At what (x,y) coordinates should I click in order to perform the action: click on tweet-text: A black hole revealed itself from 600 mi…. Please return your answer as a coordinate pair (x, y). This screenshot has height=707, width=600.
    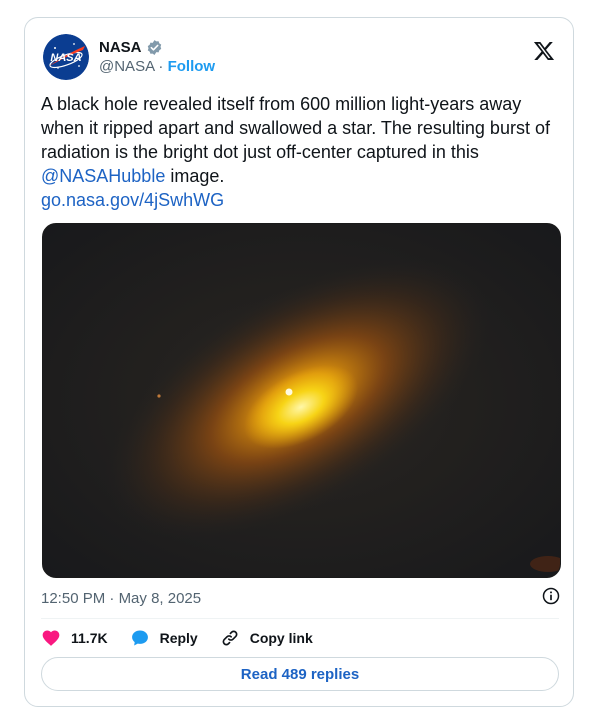
    Looking at the image, I should click on (301, 152).